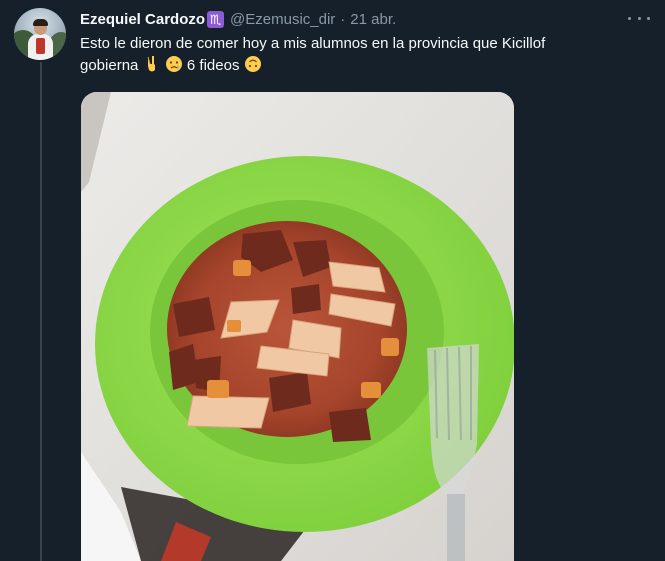  Describe the element at coordinates (213, 65) in the screenshot. I see `tweet-text-fragment: 6 fideos` at that location.